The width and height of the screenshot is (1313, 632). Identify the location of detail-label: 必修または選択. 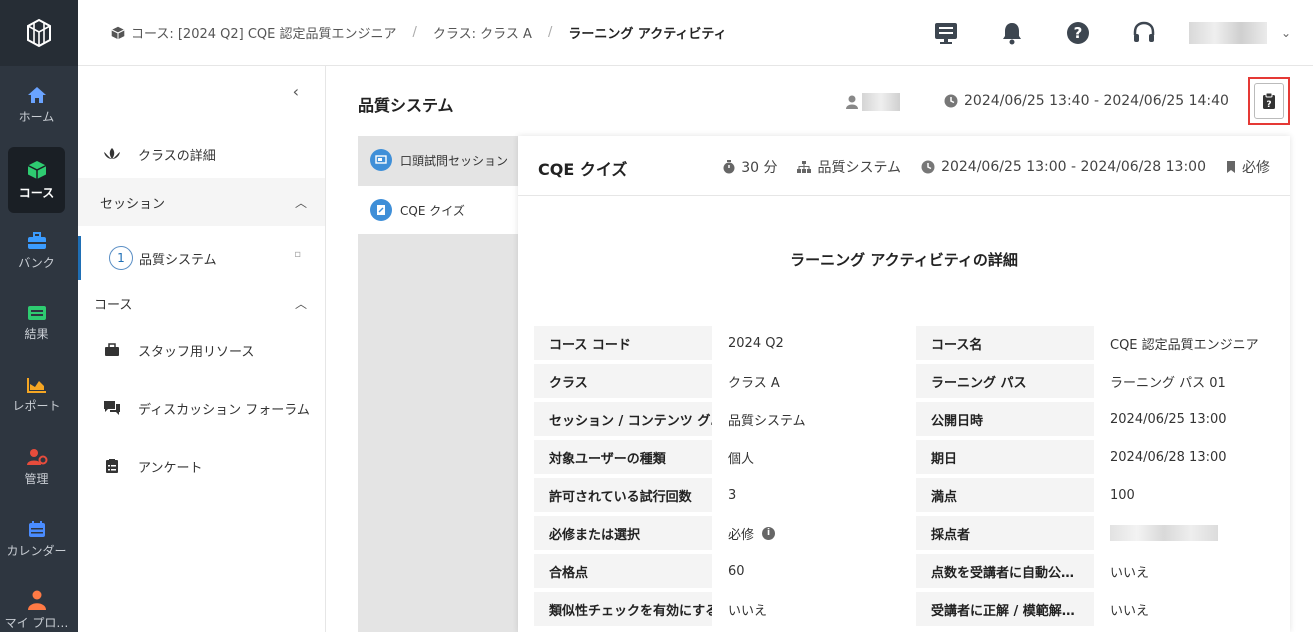
(623, 533).